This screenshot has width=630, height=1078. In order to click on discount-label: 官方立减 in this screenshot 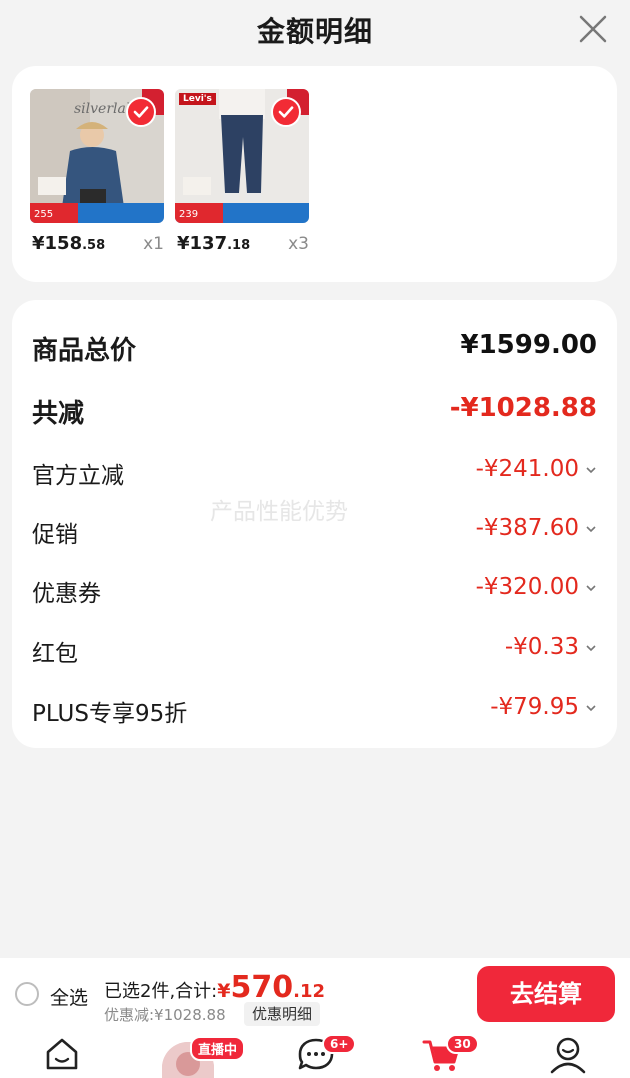, I will do `click(78, 476)`.